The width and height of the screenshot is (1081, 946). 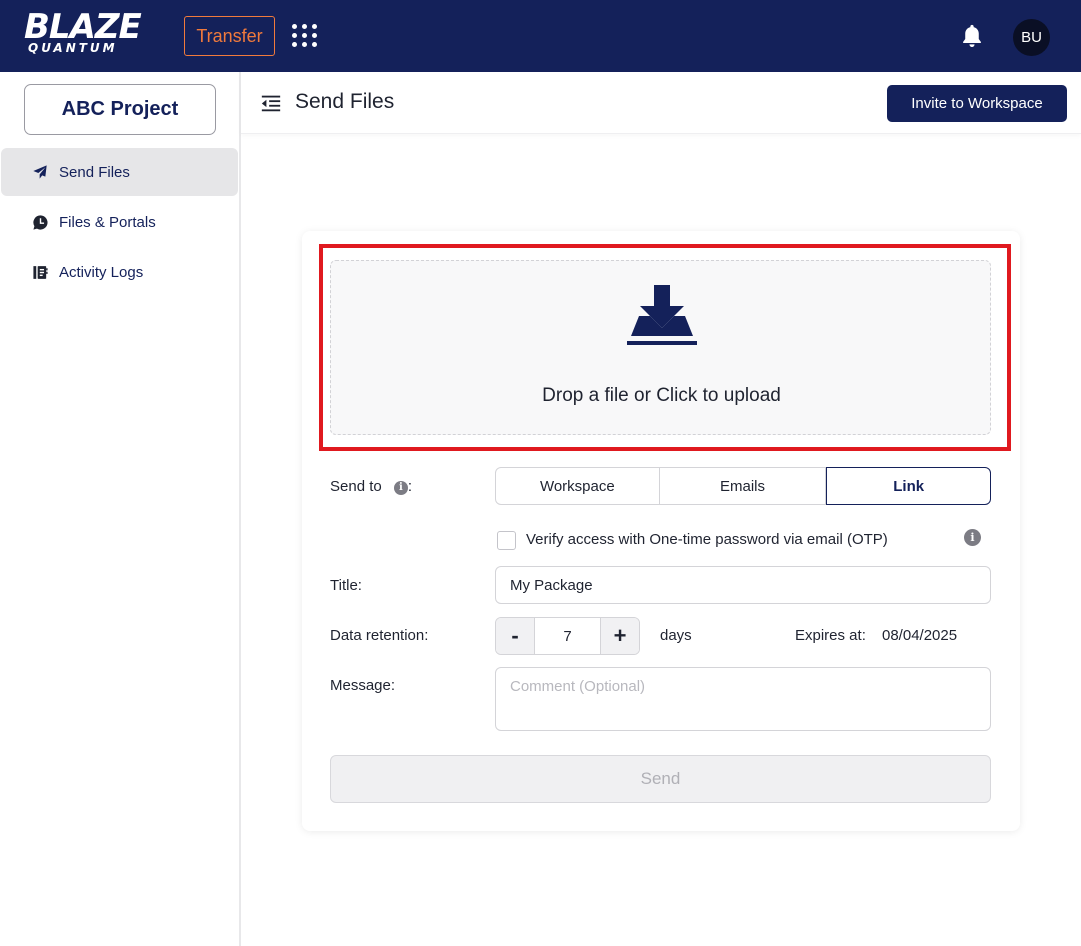 I want to click on send-to-link-option: Link, so click(x=908, y=486).